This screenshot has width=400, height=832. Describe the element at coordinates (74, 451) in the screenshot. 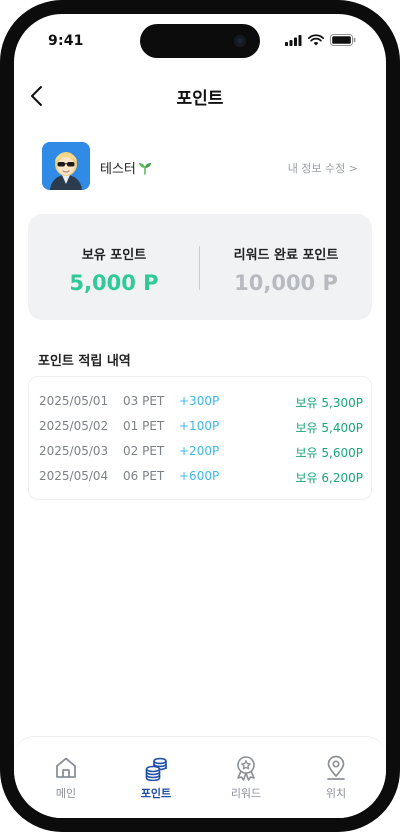

I see `history-date: 2025/05/03` at that location.